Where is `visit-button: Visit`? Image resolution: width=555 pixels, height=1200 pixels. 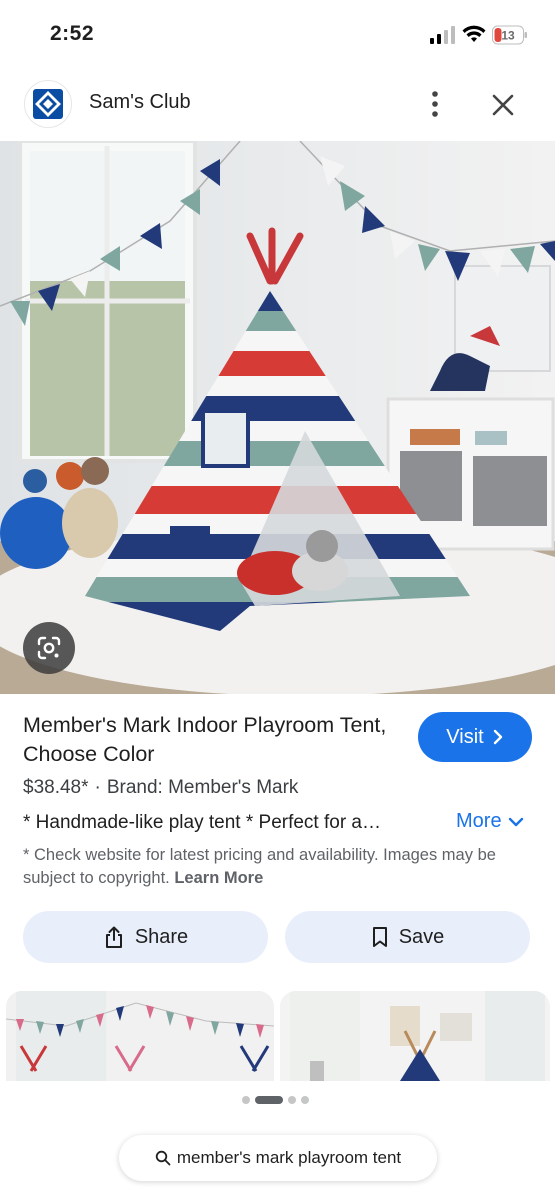 visit-button: Visit is located at coordinates (475, 737).